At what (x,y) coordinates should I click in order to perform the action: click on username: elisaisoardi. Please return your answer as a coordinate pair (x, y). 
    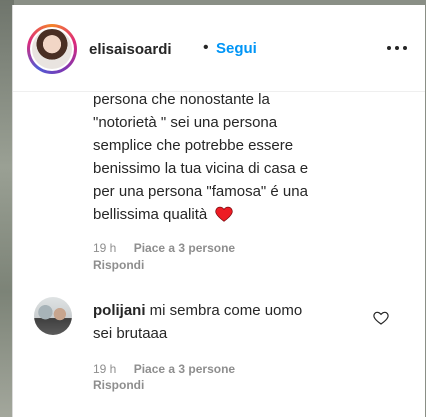
    Looking at the image, I should click on (130, 49).